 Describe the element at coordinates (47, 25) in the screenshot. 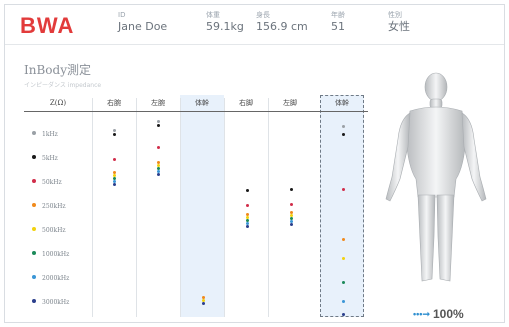

I see `brand-logo: BWA` at that location.